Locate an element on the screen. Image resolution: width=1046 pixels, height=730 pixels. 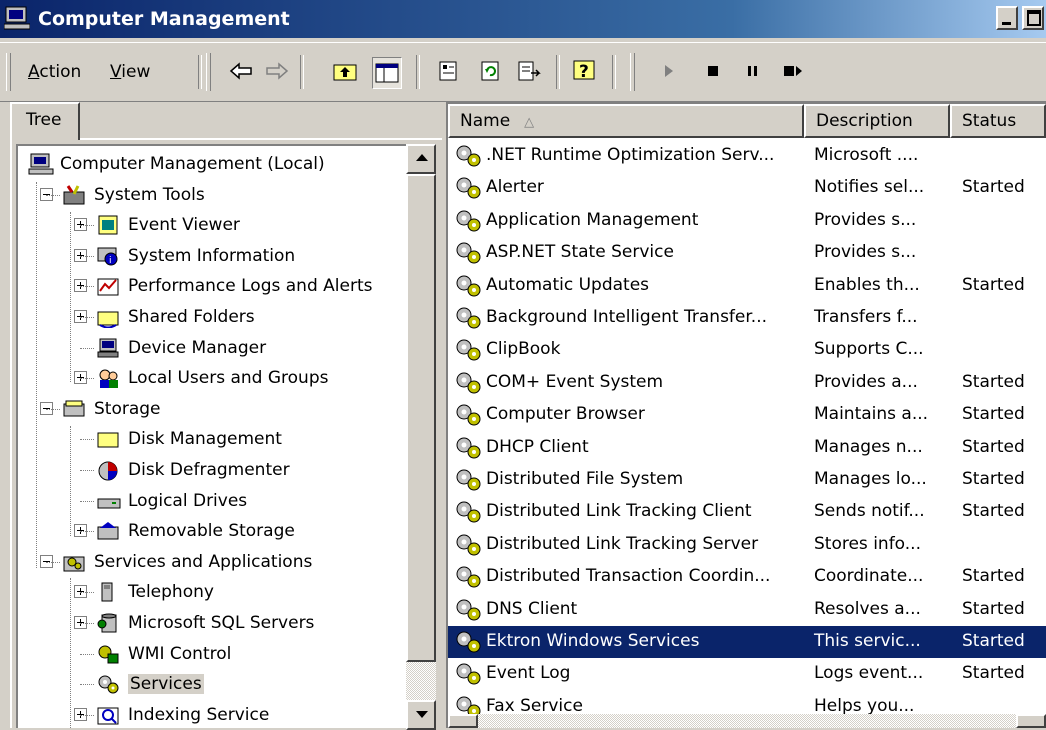
scroll-right-button is located at coordinates (1031, 721).